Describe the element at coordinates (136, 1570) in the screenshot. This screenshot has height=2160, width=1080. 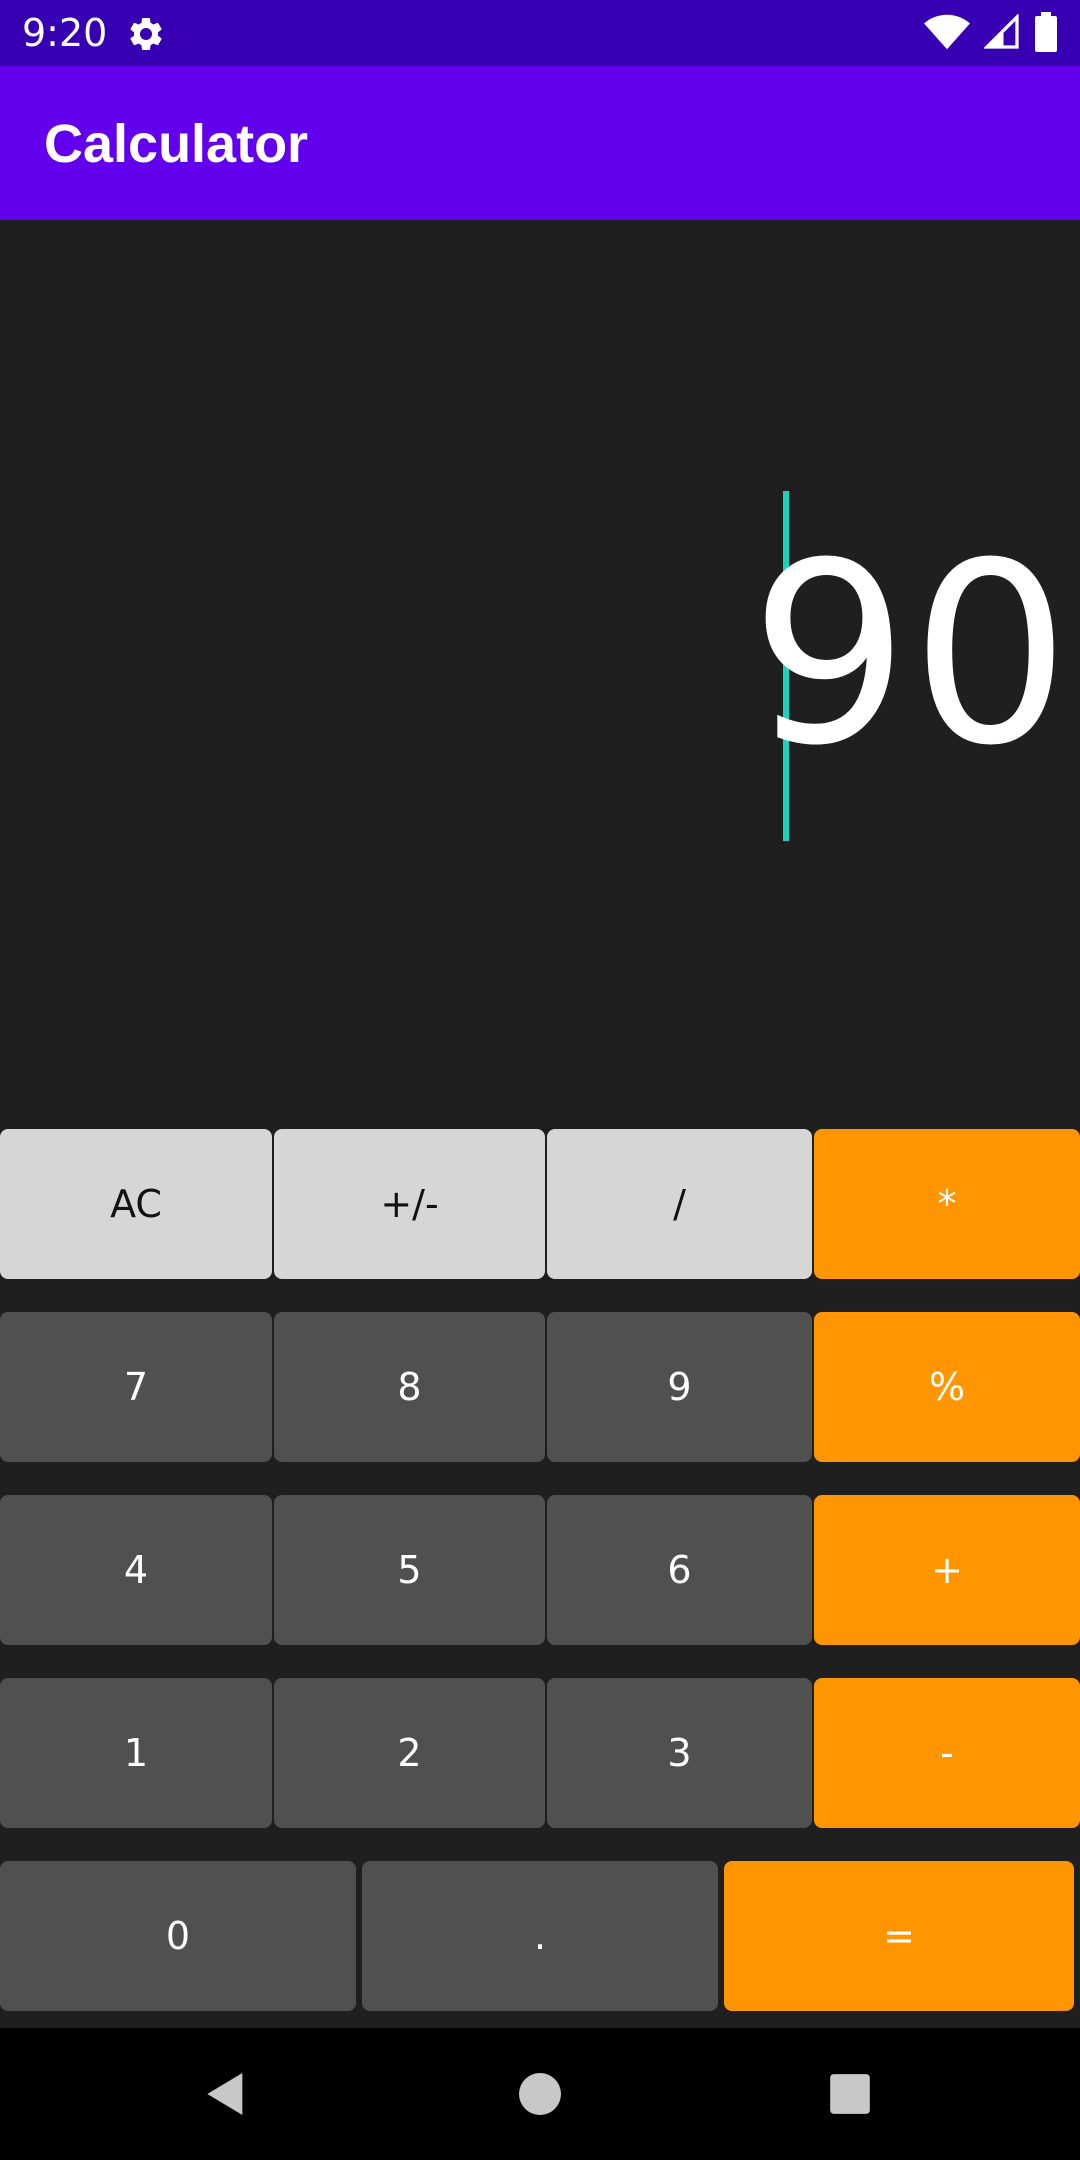
I see `key-4: 4` at that location.